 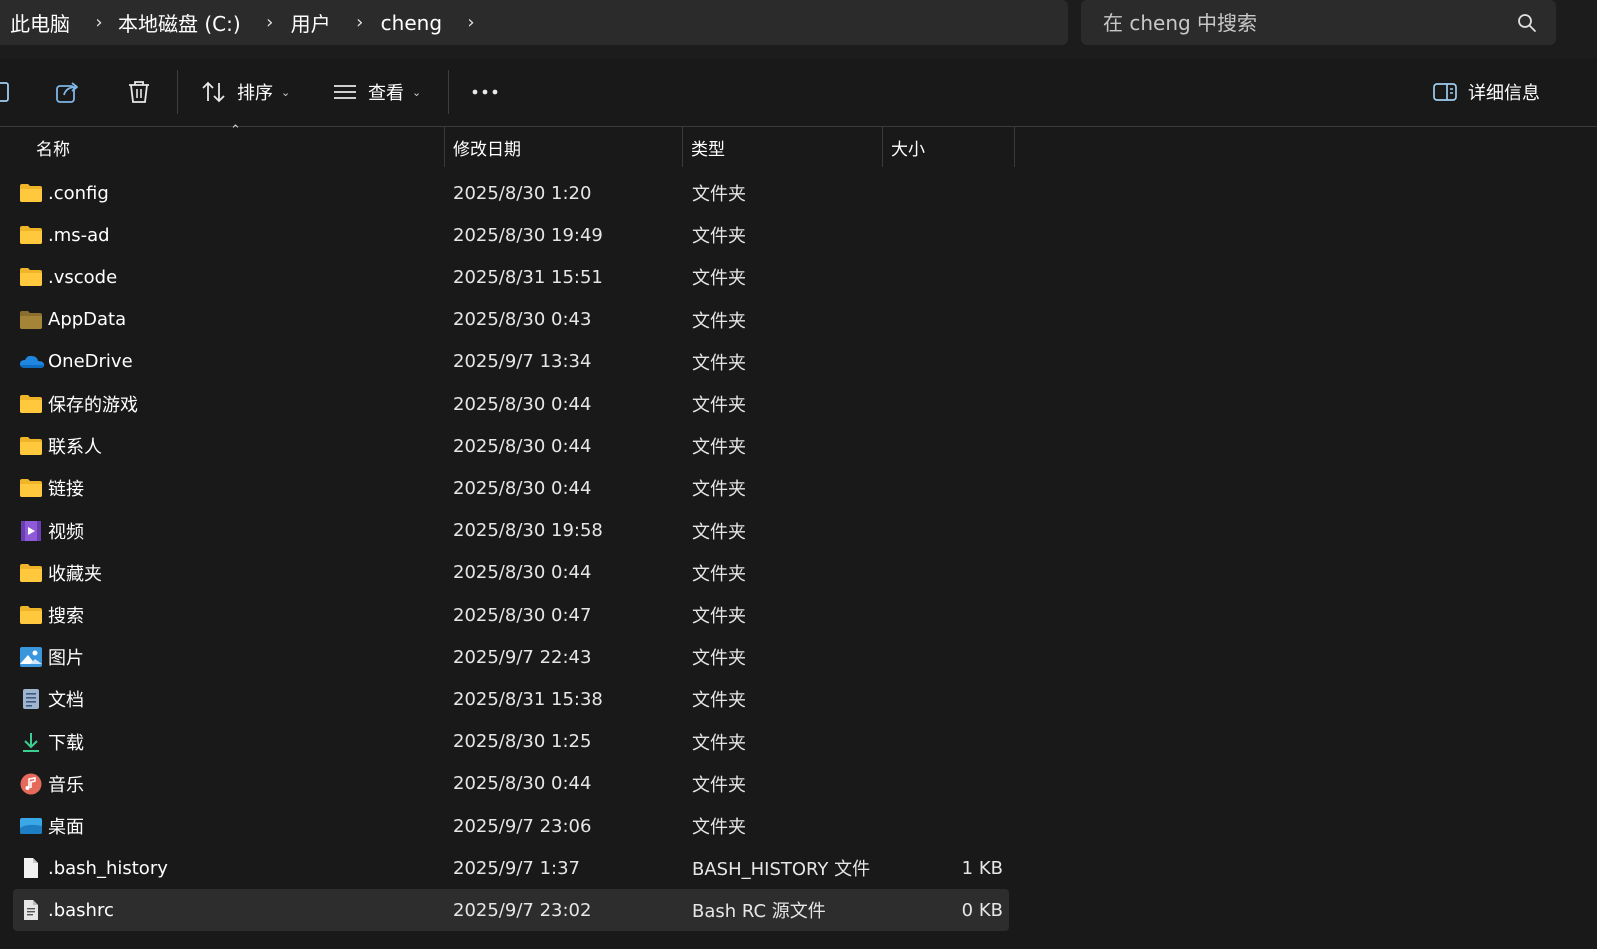 I want to click on search-box, so click(x=1318, y=22).